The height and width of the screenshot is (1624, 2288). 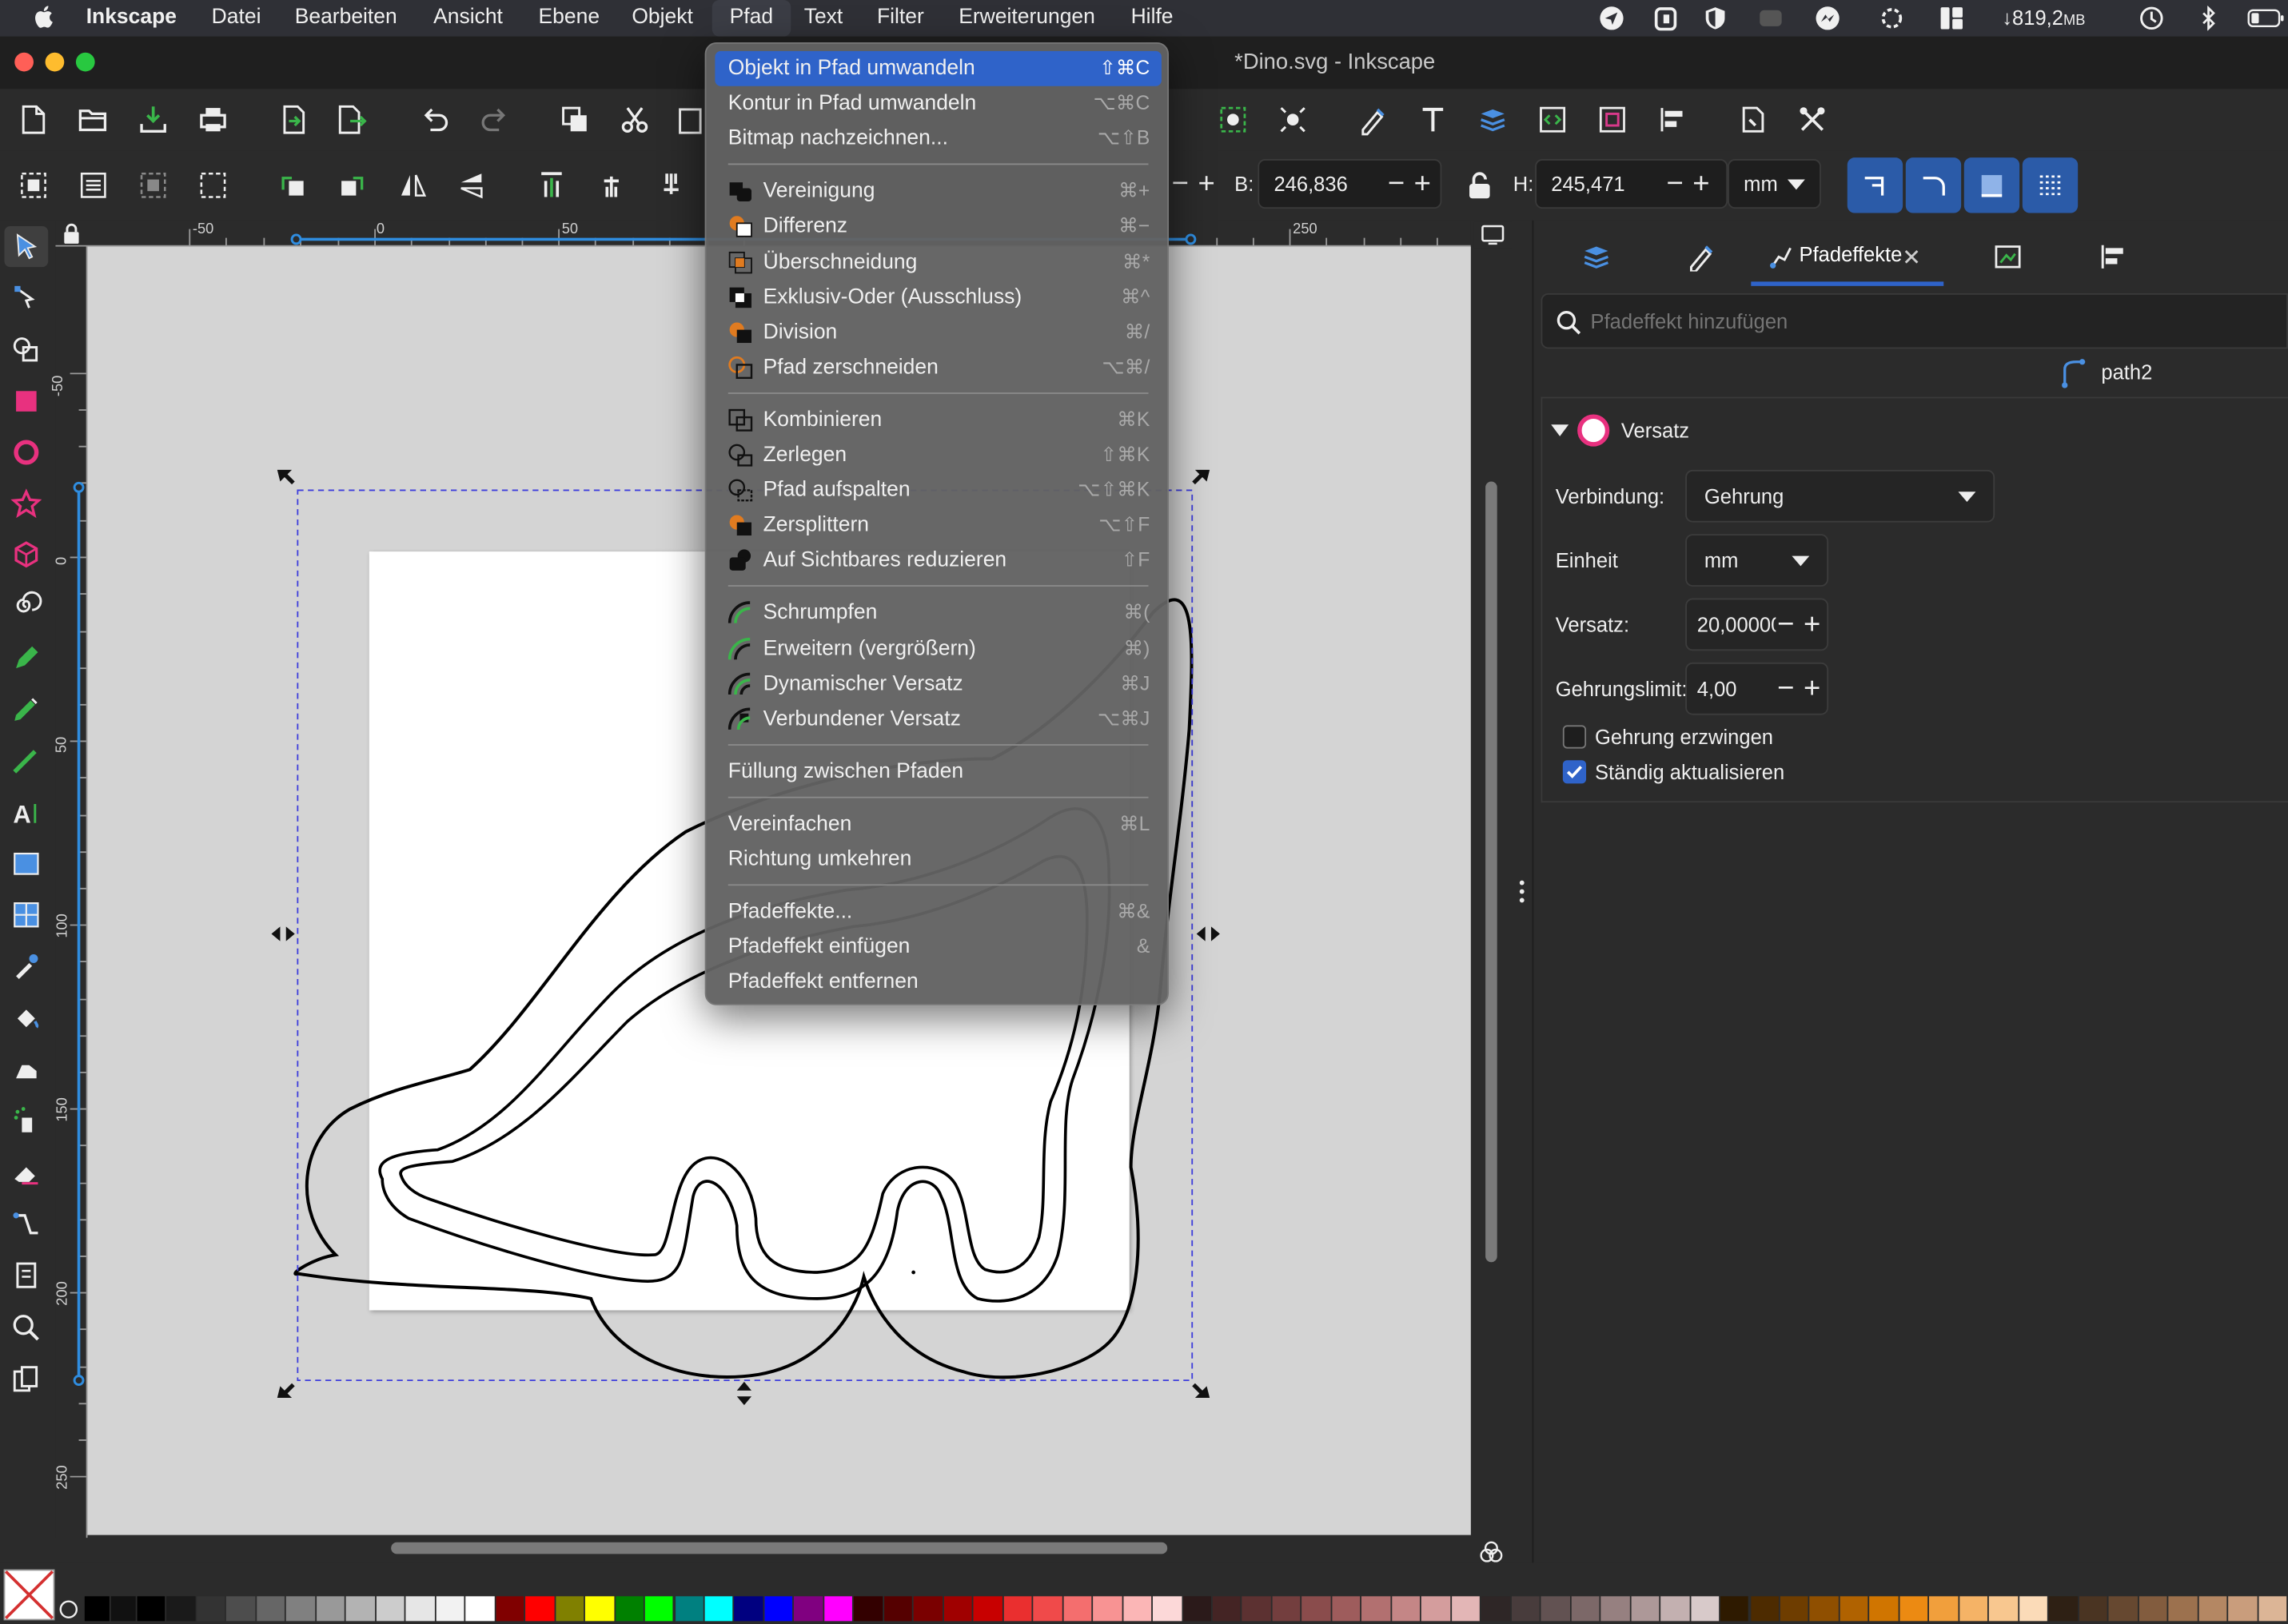 I want to click on color-managed-icon, so click(x=1491, y=1553).